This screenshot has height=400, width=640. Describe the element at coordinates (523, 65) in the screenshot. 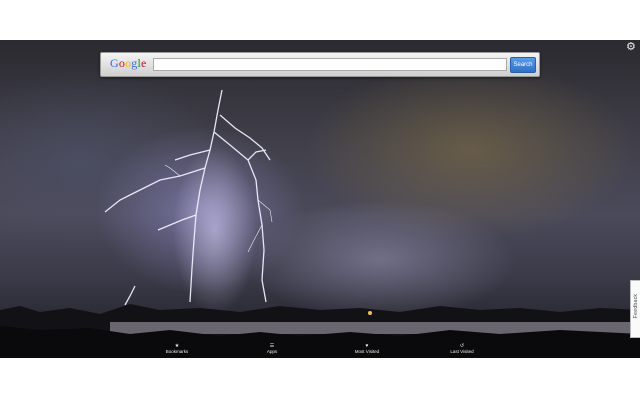

I see `search-button: Search` at that location.